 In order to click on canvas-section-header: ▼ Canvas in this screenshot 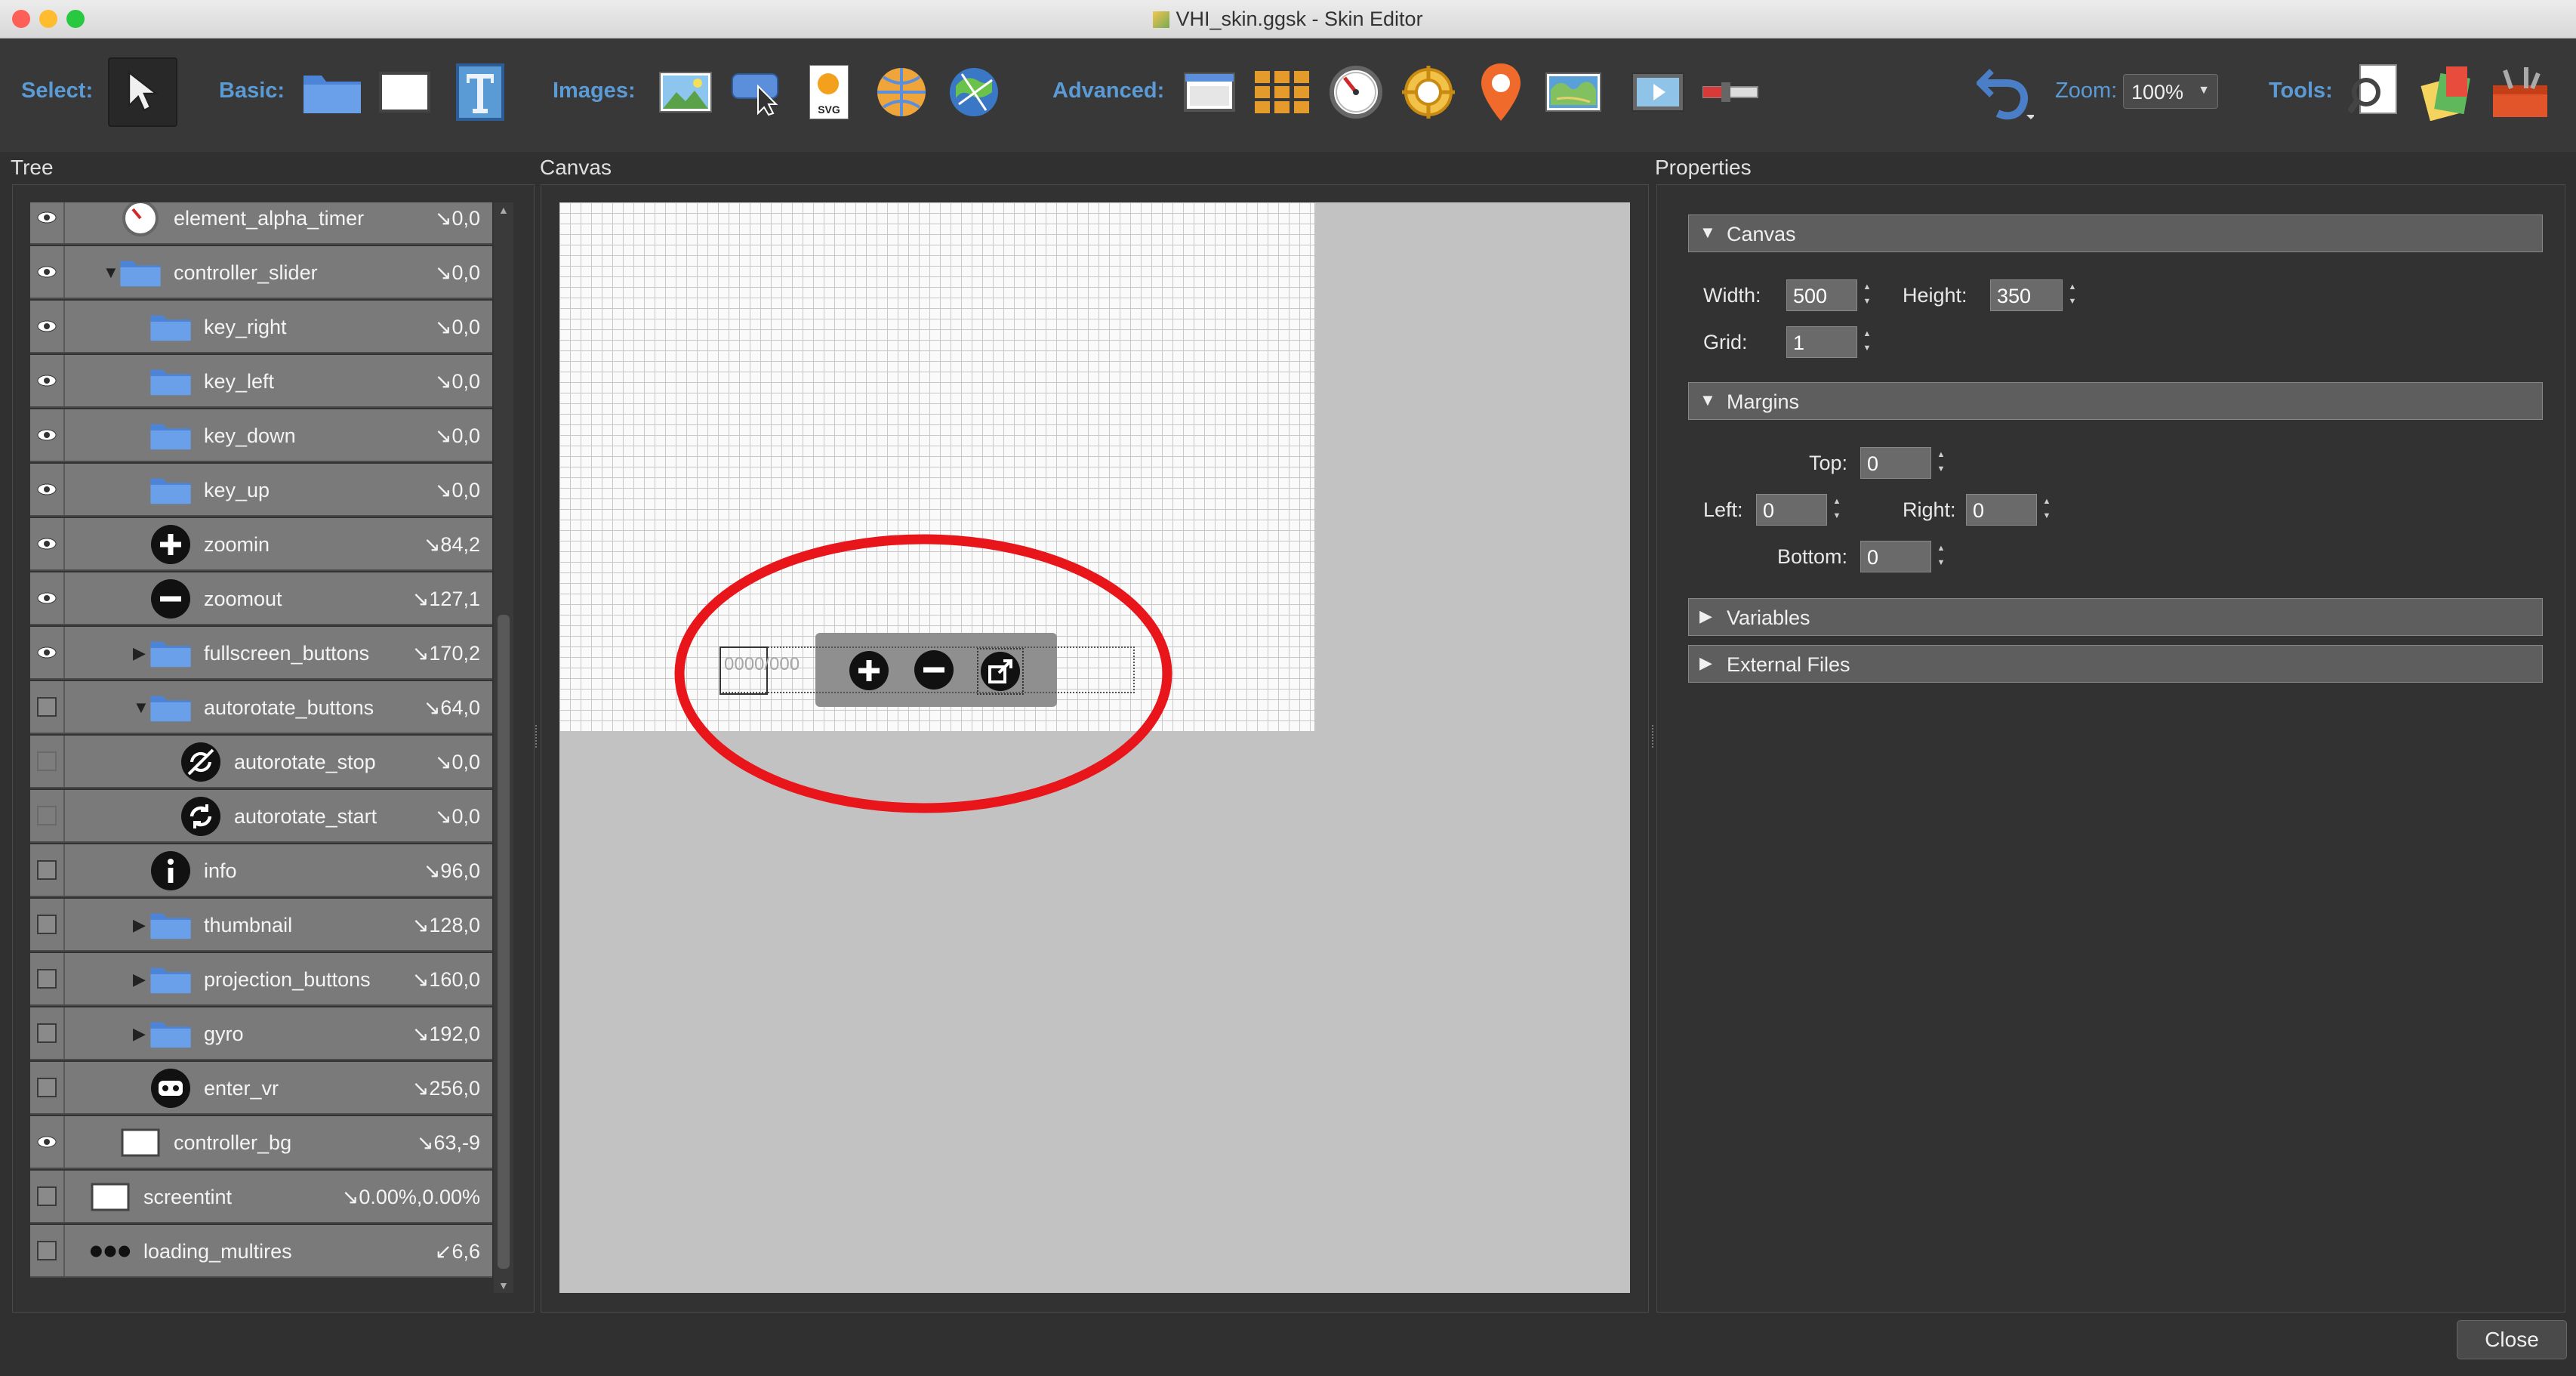, I will do `click(2115, 233)`.